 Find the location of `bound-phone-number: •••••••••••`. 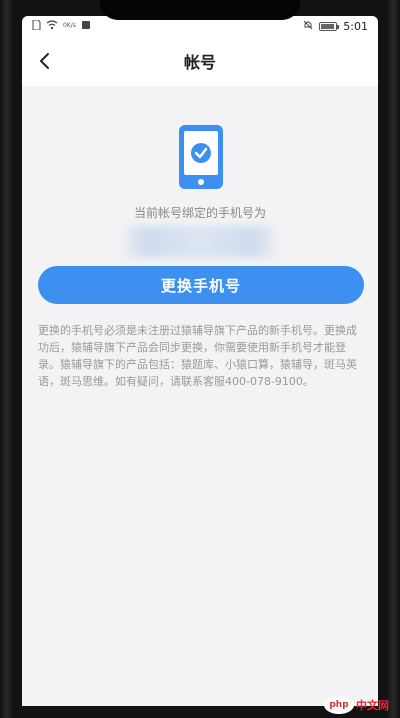

bound-phone-number: ••••••••••• is located at coordinates (200, 242).